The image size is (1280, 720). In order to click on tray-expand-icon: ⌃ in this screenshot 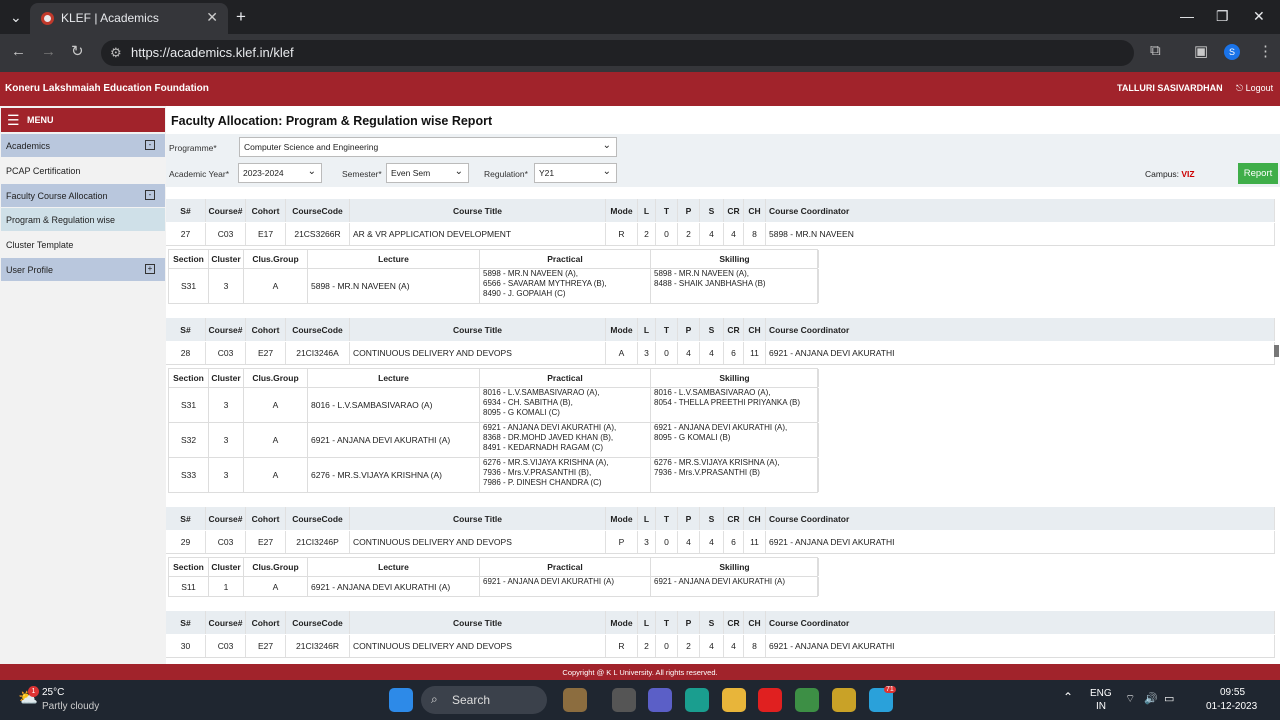, I will do `click(1068, 697)`.